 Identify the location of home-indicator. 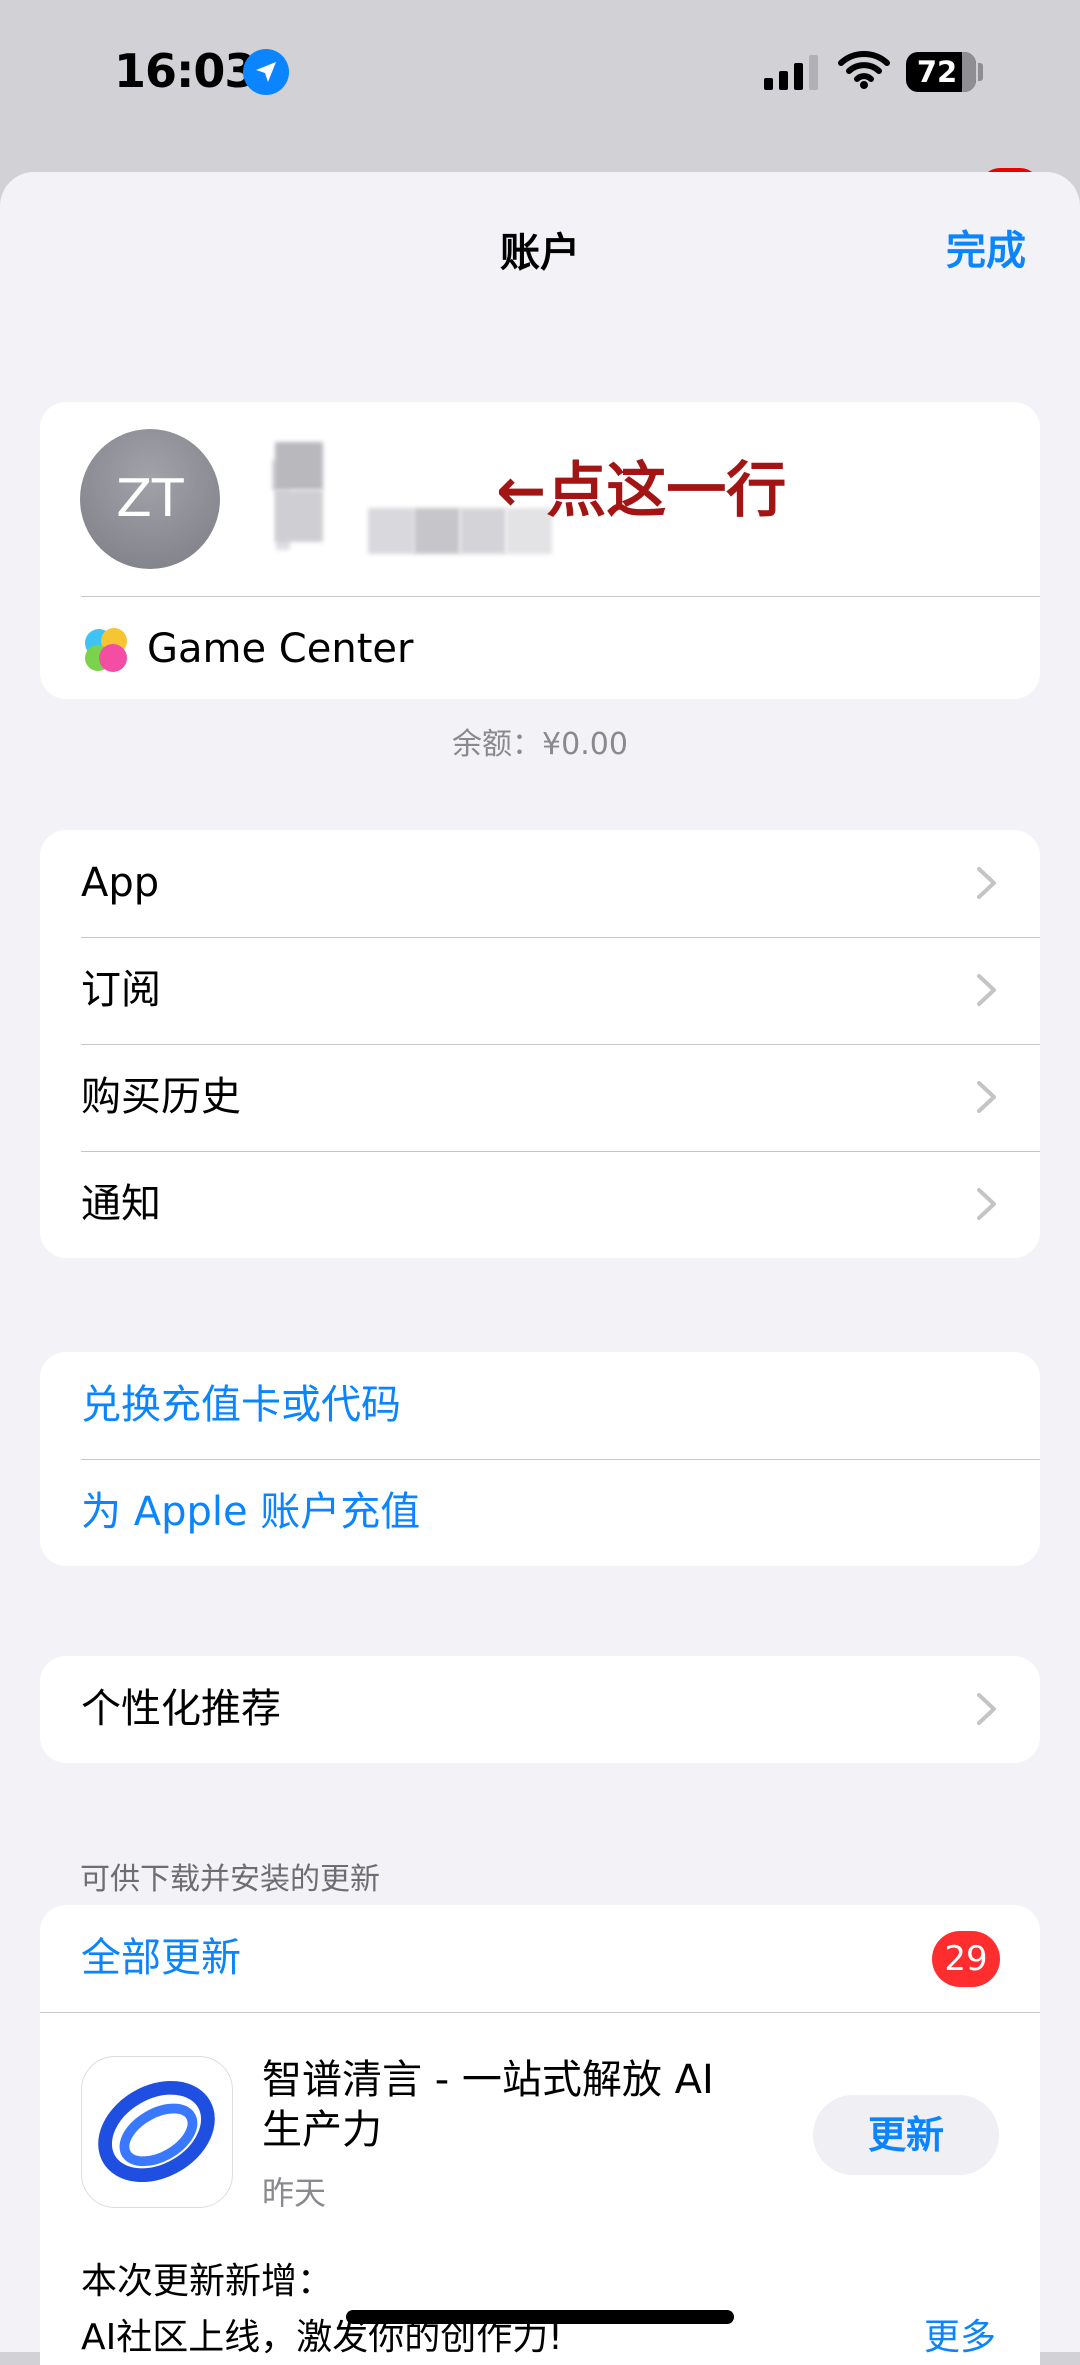
(540, 2317).